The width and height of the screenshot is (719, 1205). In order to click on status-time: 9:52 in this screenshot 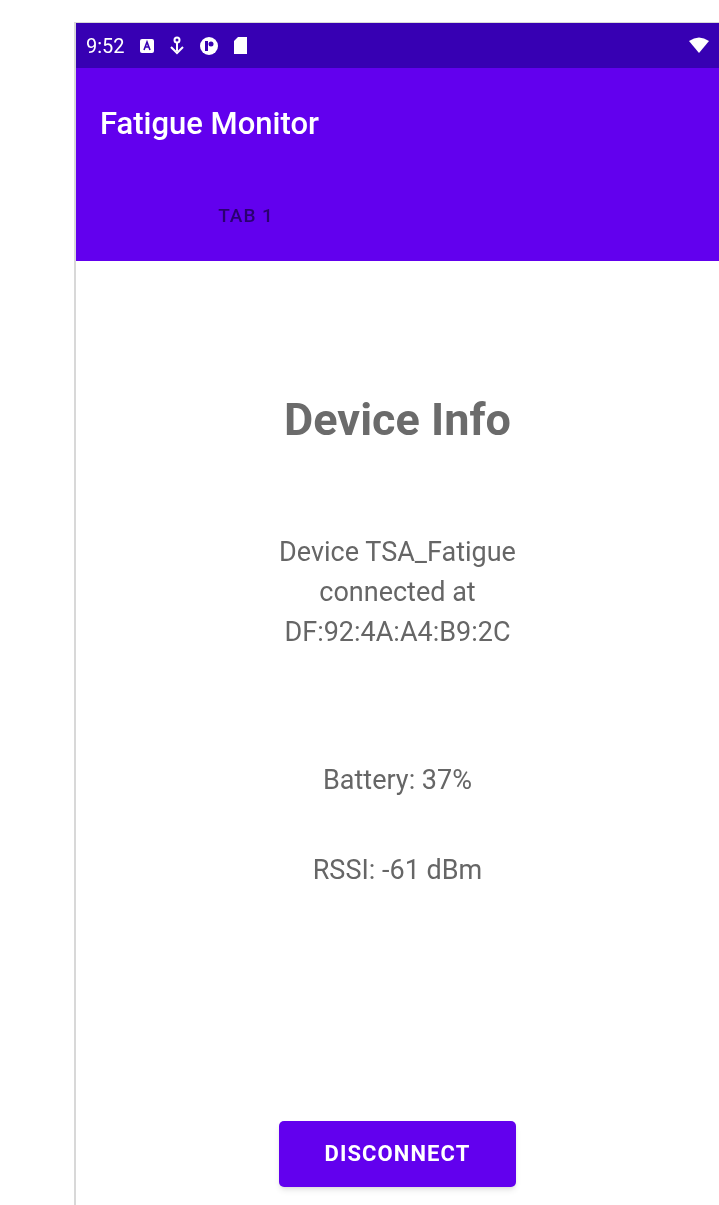, I will do `click(105, 46)`.